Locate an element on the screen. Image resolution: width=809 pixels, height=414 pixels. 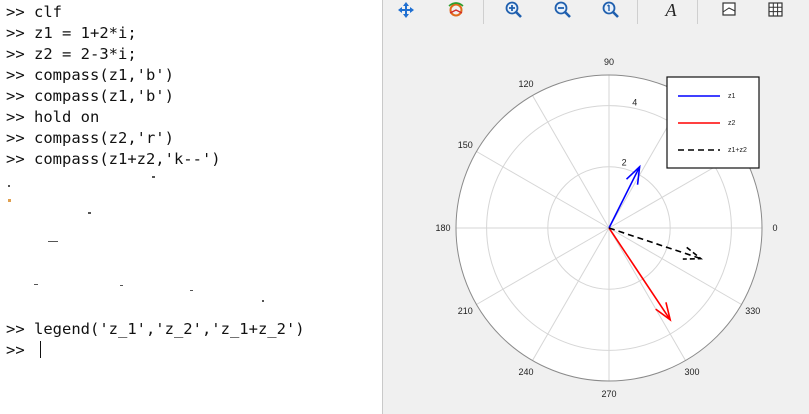
console-line: >> z1 = 1+2*i; is located at coordinates (71, 33).